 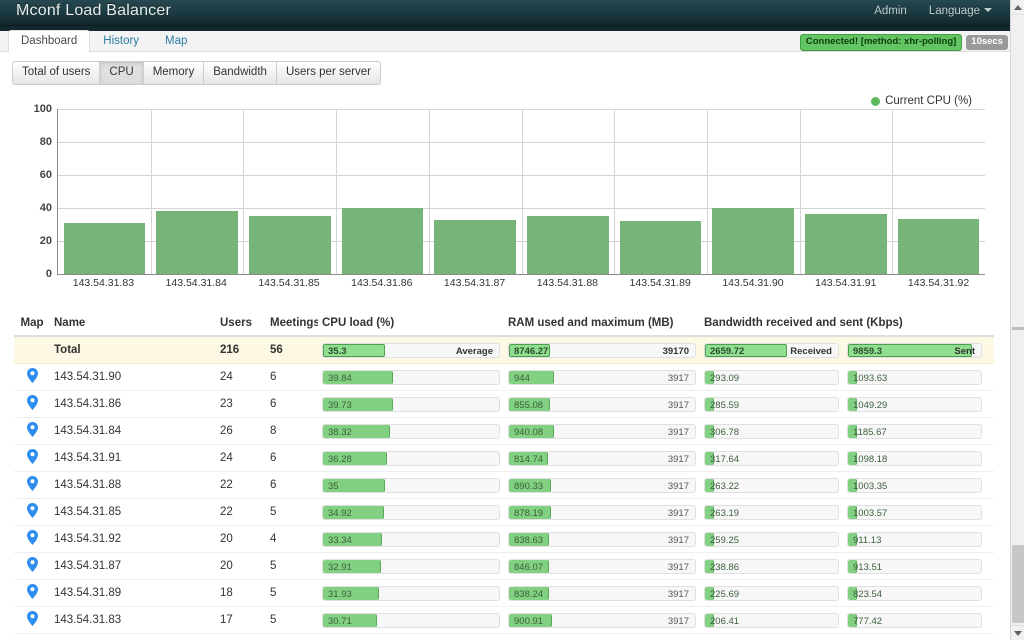 What do you see at coordinates (328, 73) in the screenshot?
I see `metric-button-users-per-server: Users per server` at bounding box center [328, 73].